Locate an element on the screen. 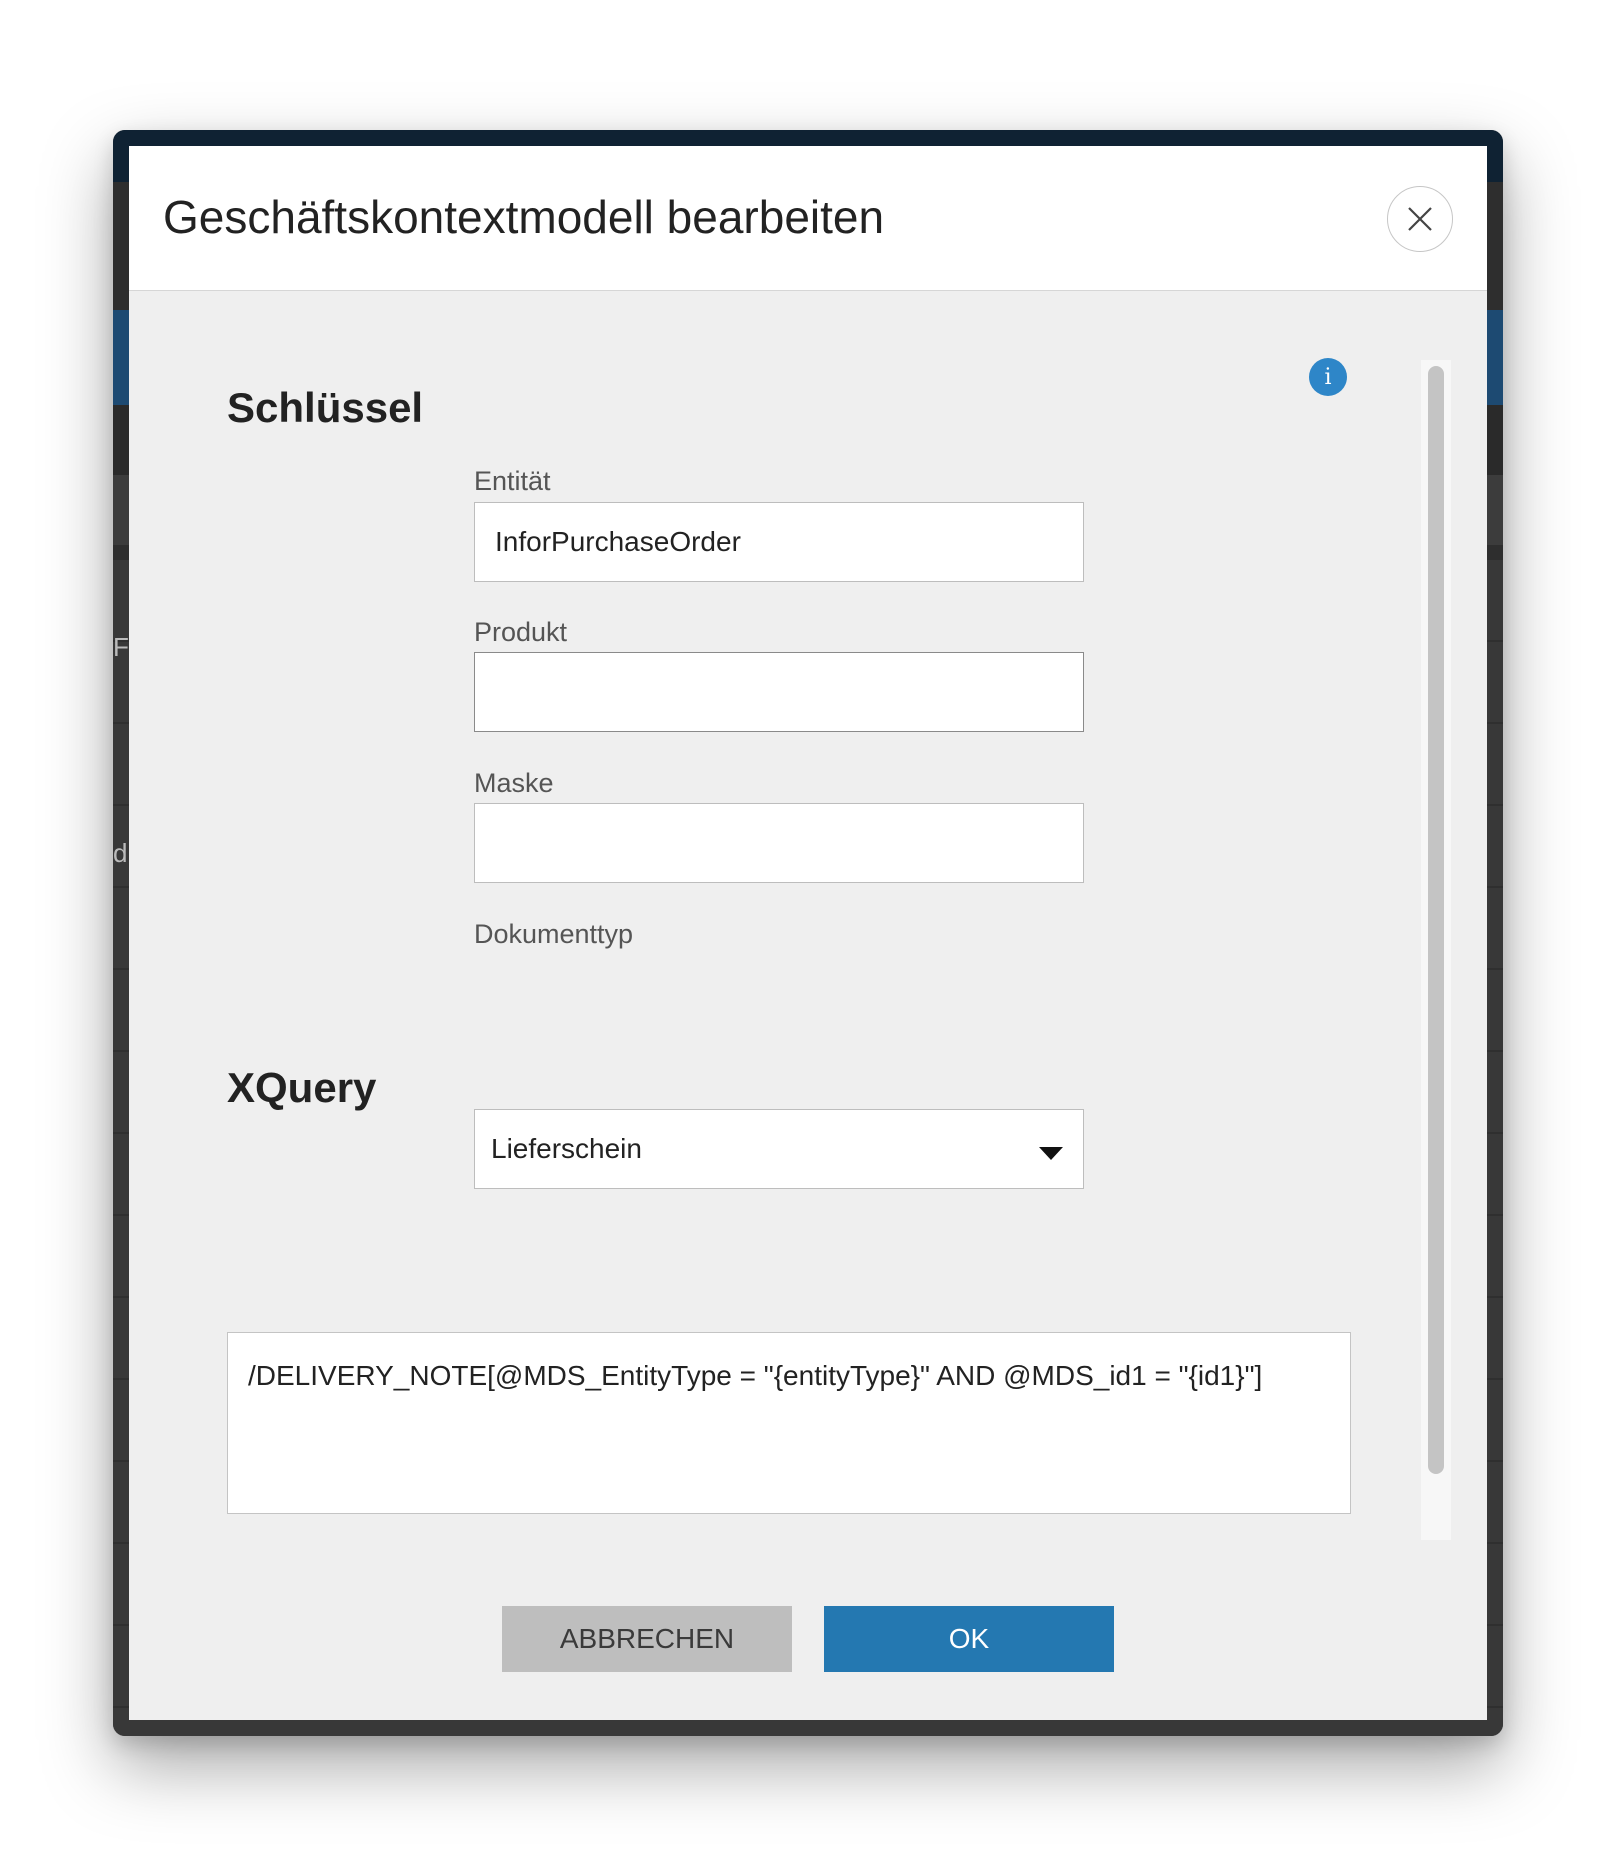  dialog-title: Geschäftskontextmodell bearbeiten is located at coordinates (524, 217).